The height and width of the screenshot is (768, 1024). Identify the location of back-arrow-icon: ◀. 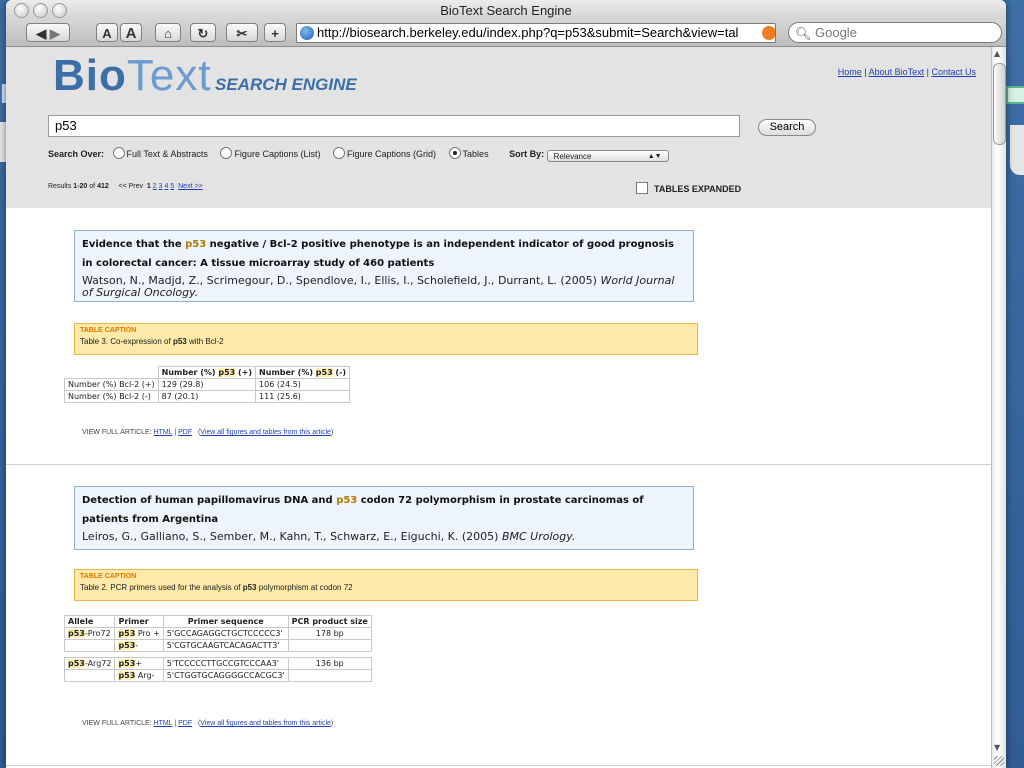
(41, 33).